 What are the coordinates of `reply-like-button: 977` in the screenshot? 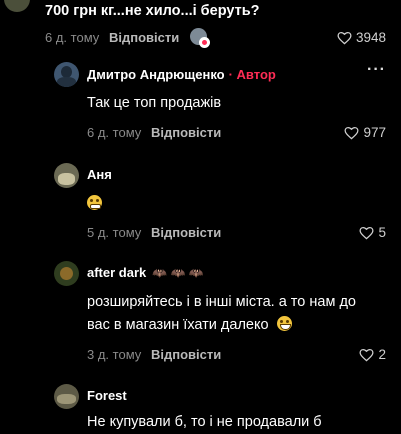 It's located at (365, 132).